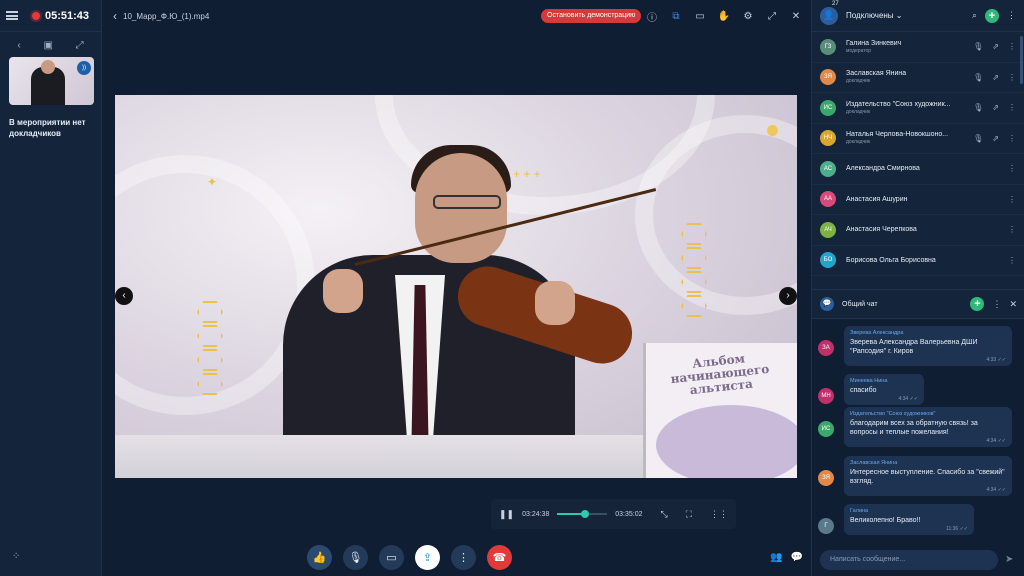 The image size is (1024, 576). What do you see at coordinates (884, 389) in the screenshot?
I see `message-bubble: Минеева Нина спасибо 4:34 ✓✓` at bounding box center [884, 389].